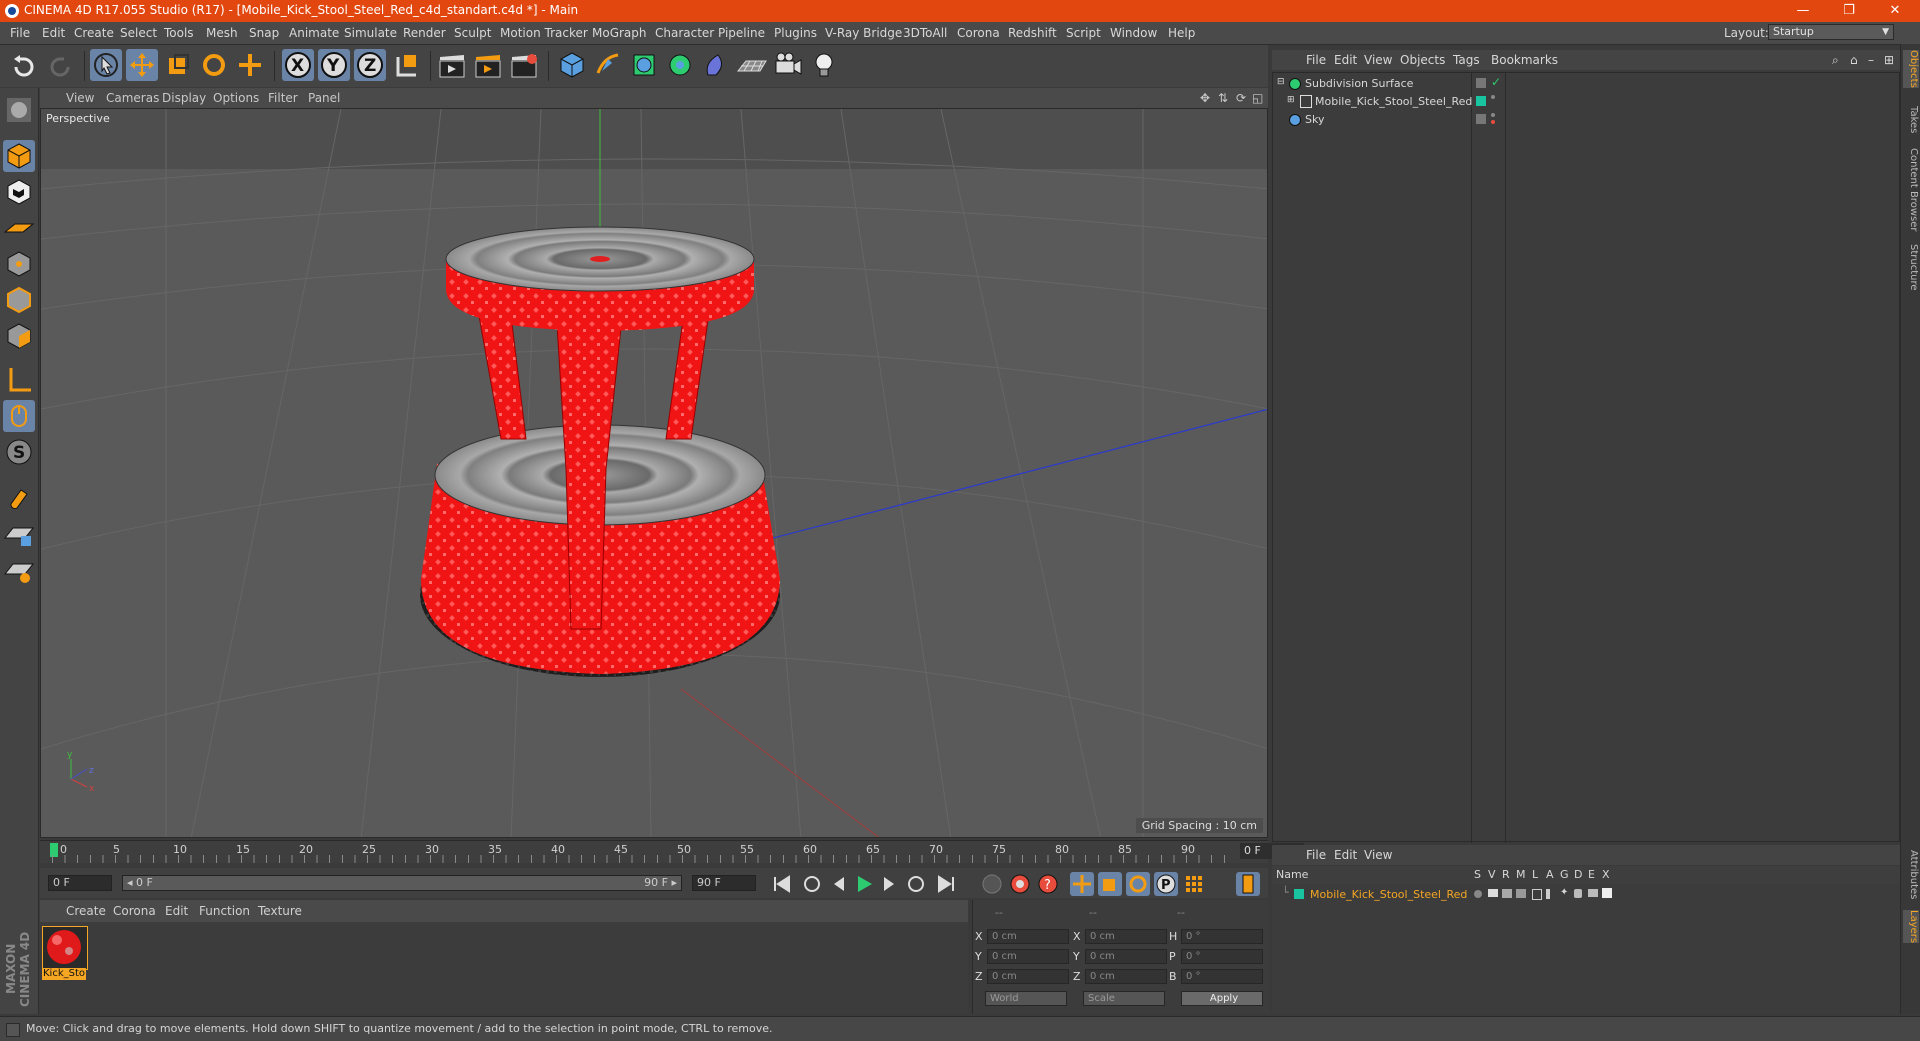 The image size is (1920, 1041). I want to click on viewport-move-icon: ✥, so click(1205, 98).